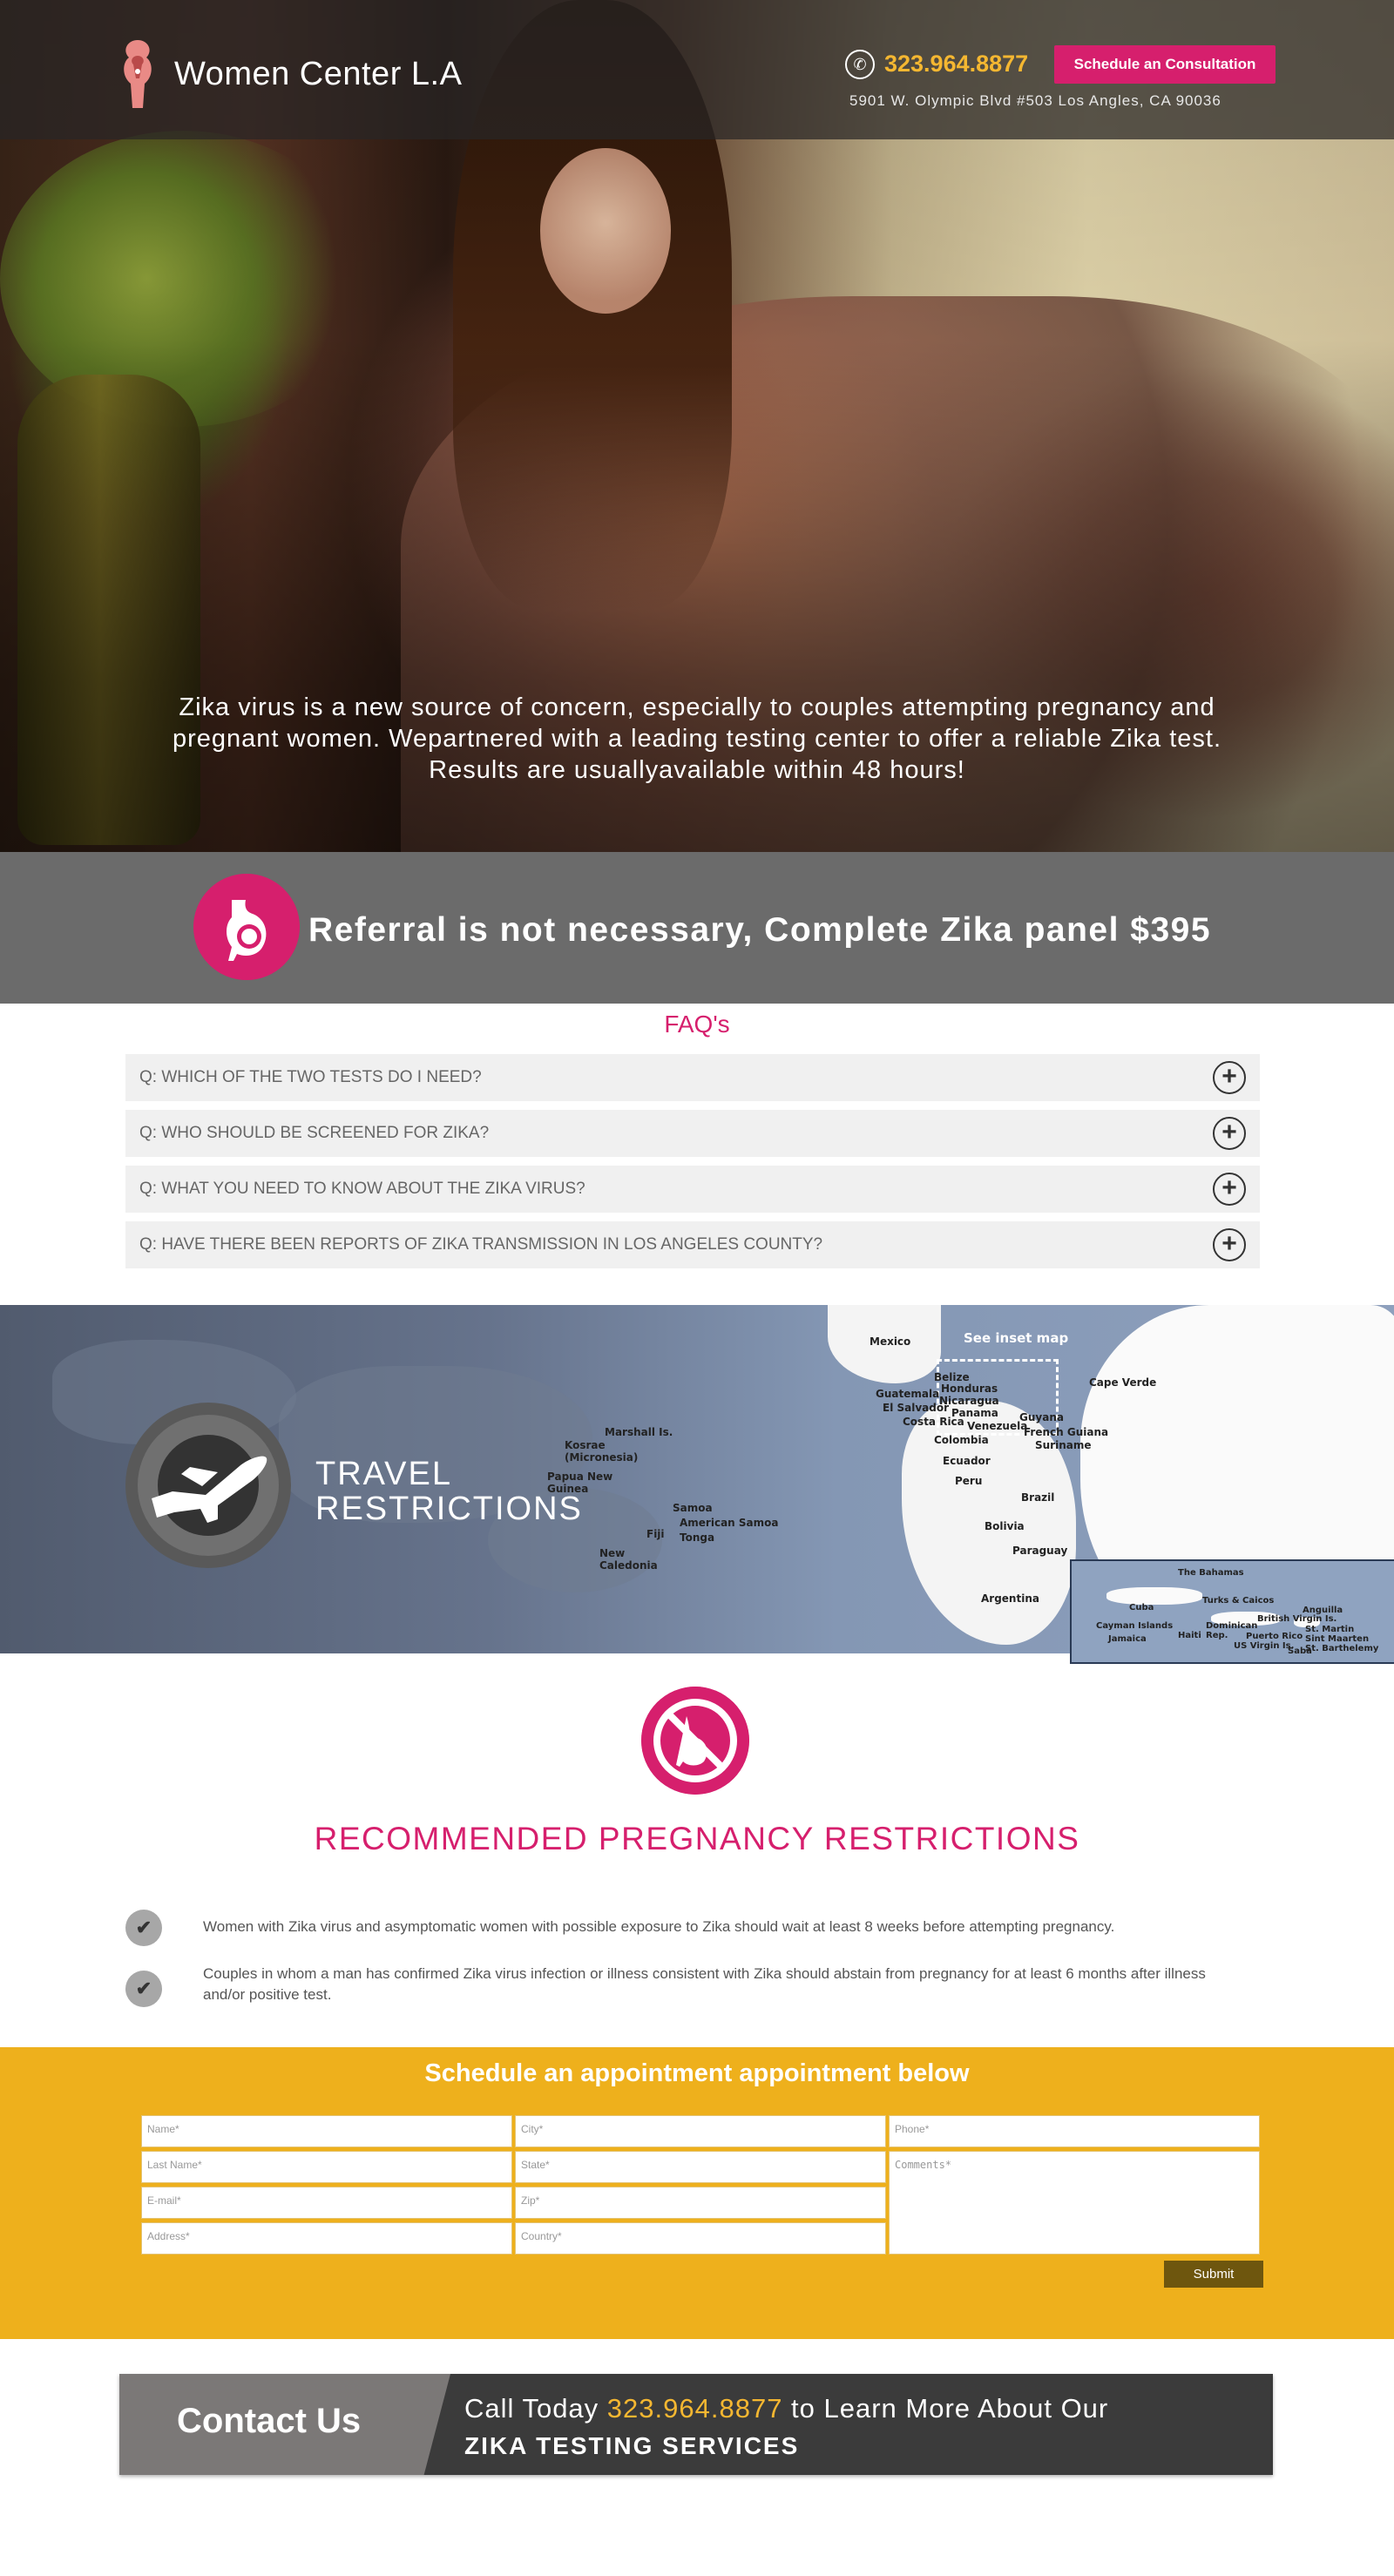 The height and width of the screenshot is (2576, 1394). I want to click on city-field: City*, so click(700, 2131).